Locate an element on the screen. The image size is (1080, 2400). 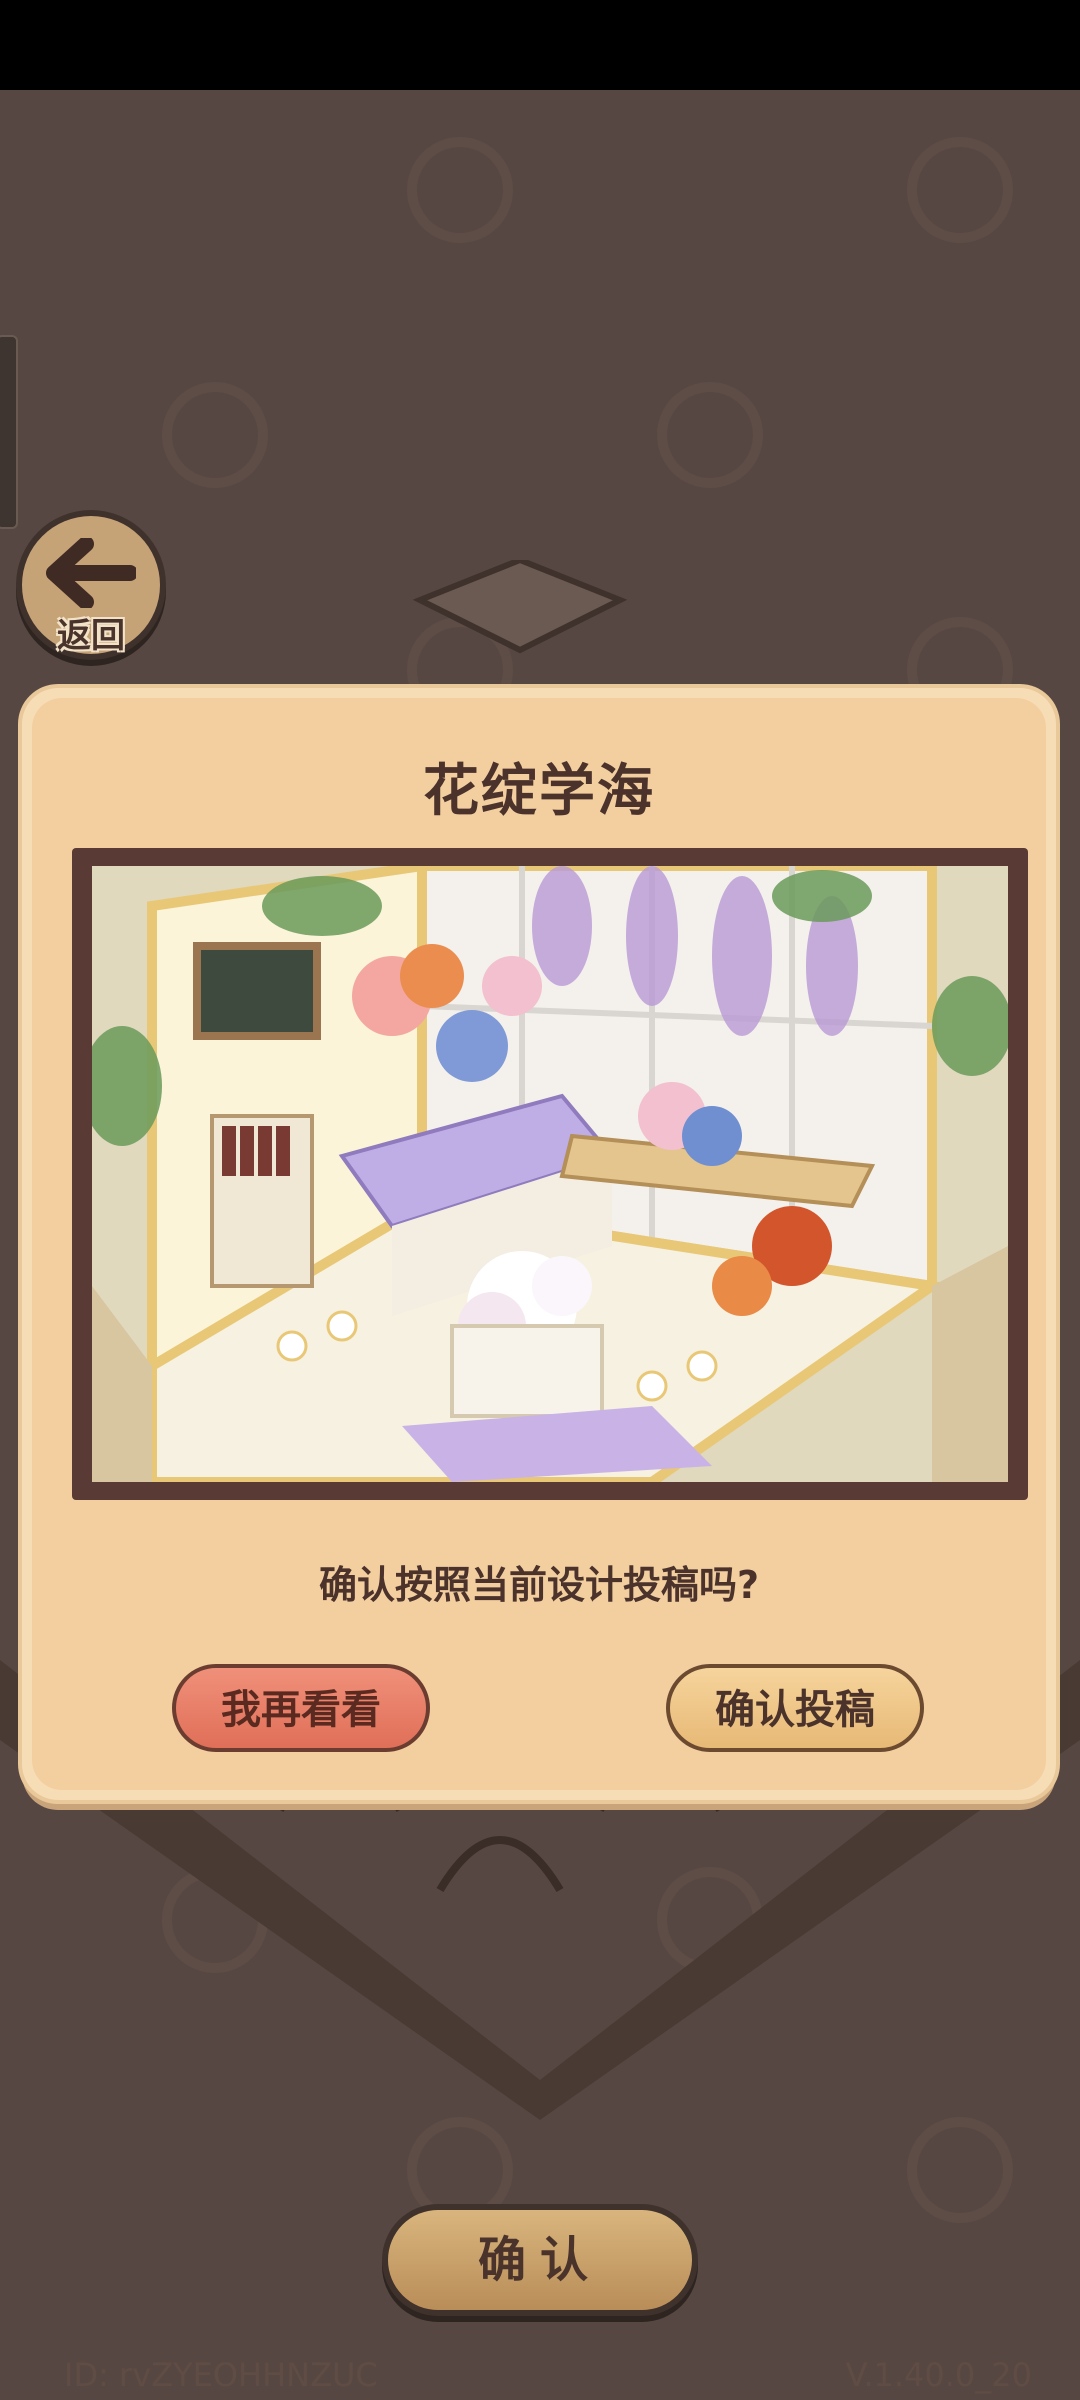
arrow-left-icon is located at coordinates (91, 573).